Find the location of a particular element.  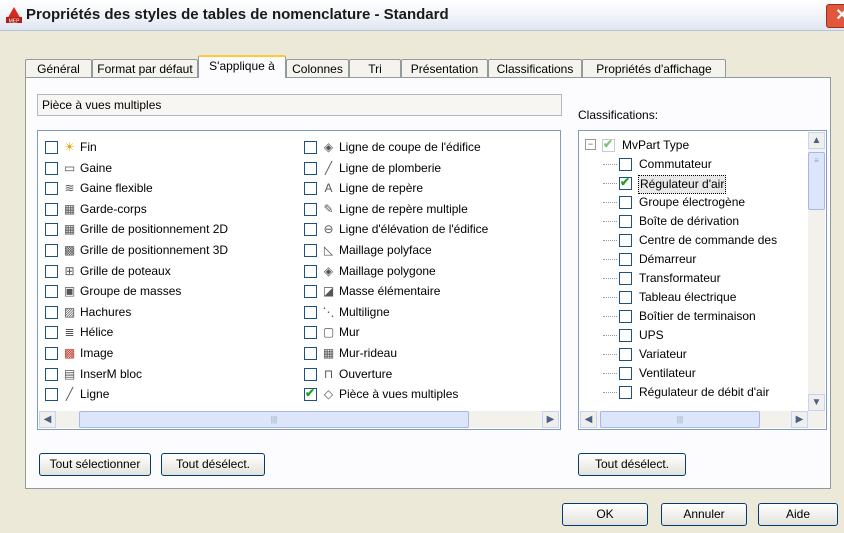

tree-item-label: Transformateur is located at coordinates (680, 278).